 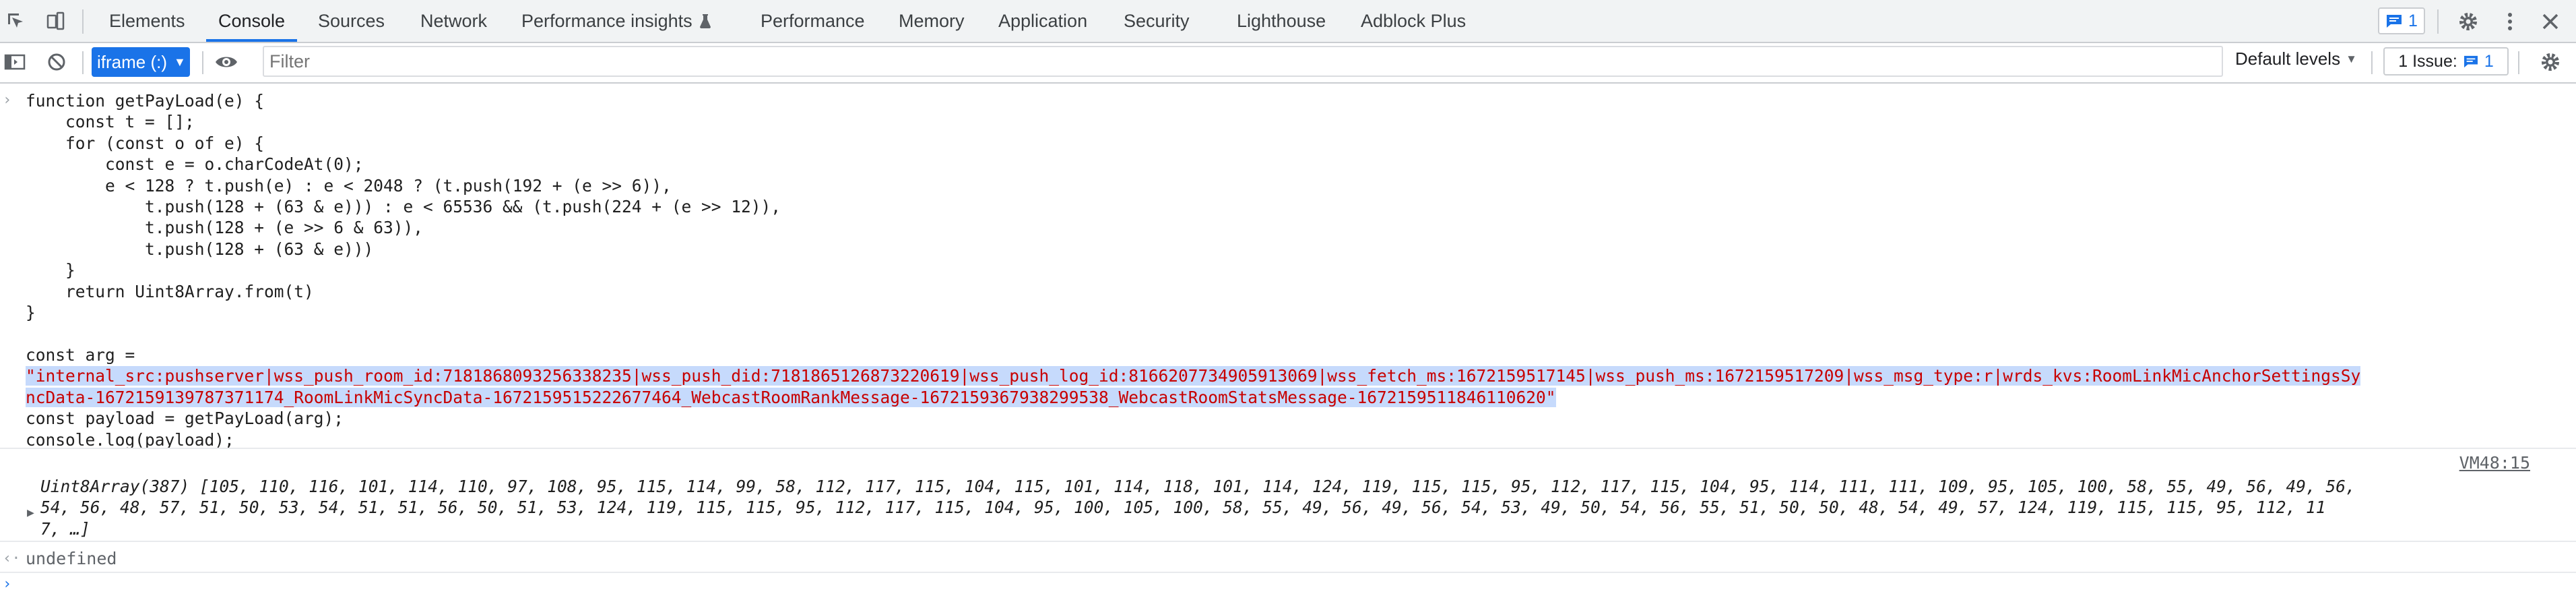 What do you see at coordinates (31, 513) in the screenshot?
I see `expand-triangle-icon: ▶` at bounding box center [31, 513].